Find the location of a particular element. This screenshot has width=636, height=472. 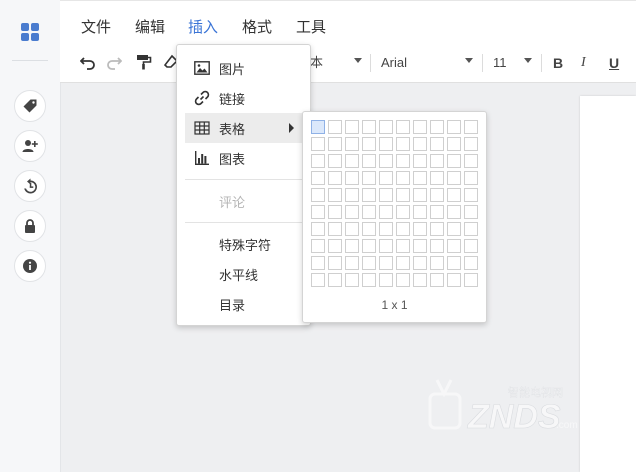

menu-item-horizontal-line: 水平线 is located at coordinates (243, 274).